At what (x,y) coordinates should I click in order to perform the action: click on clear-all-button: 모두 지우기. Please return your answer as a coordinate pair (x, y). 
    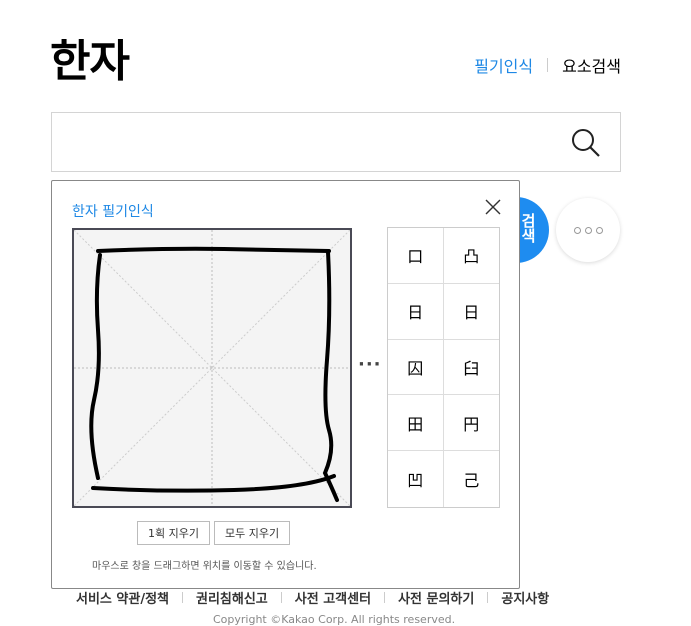
    Looking at the image, I should click on (252, 533).